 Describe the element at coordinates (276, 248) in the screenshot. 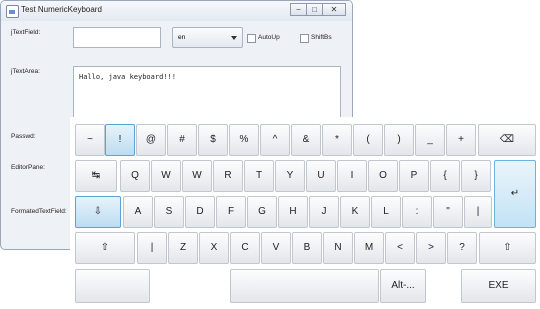

I see `key-v: V` at that location.